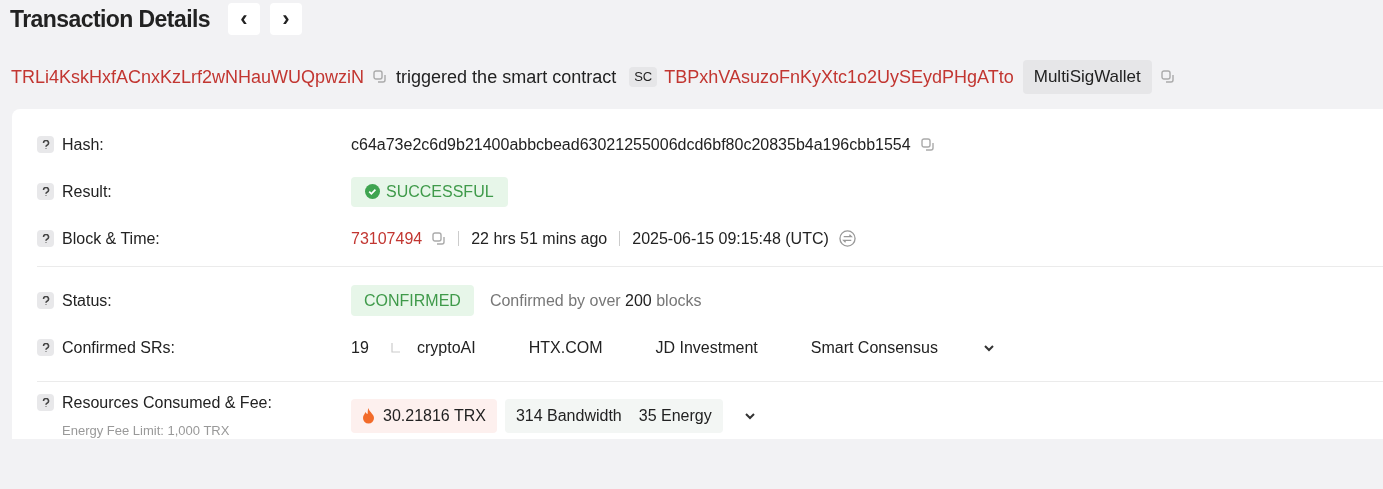 The width and height of the screenshot is (1383, 489). I want to click on action-text: triggered the smart contract, so click(506, 77).